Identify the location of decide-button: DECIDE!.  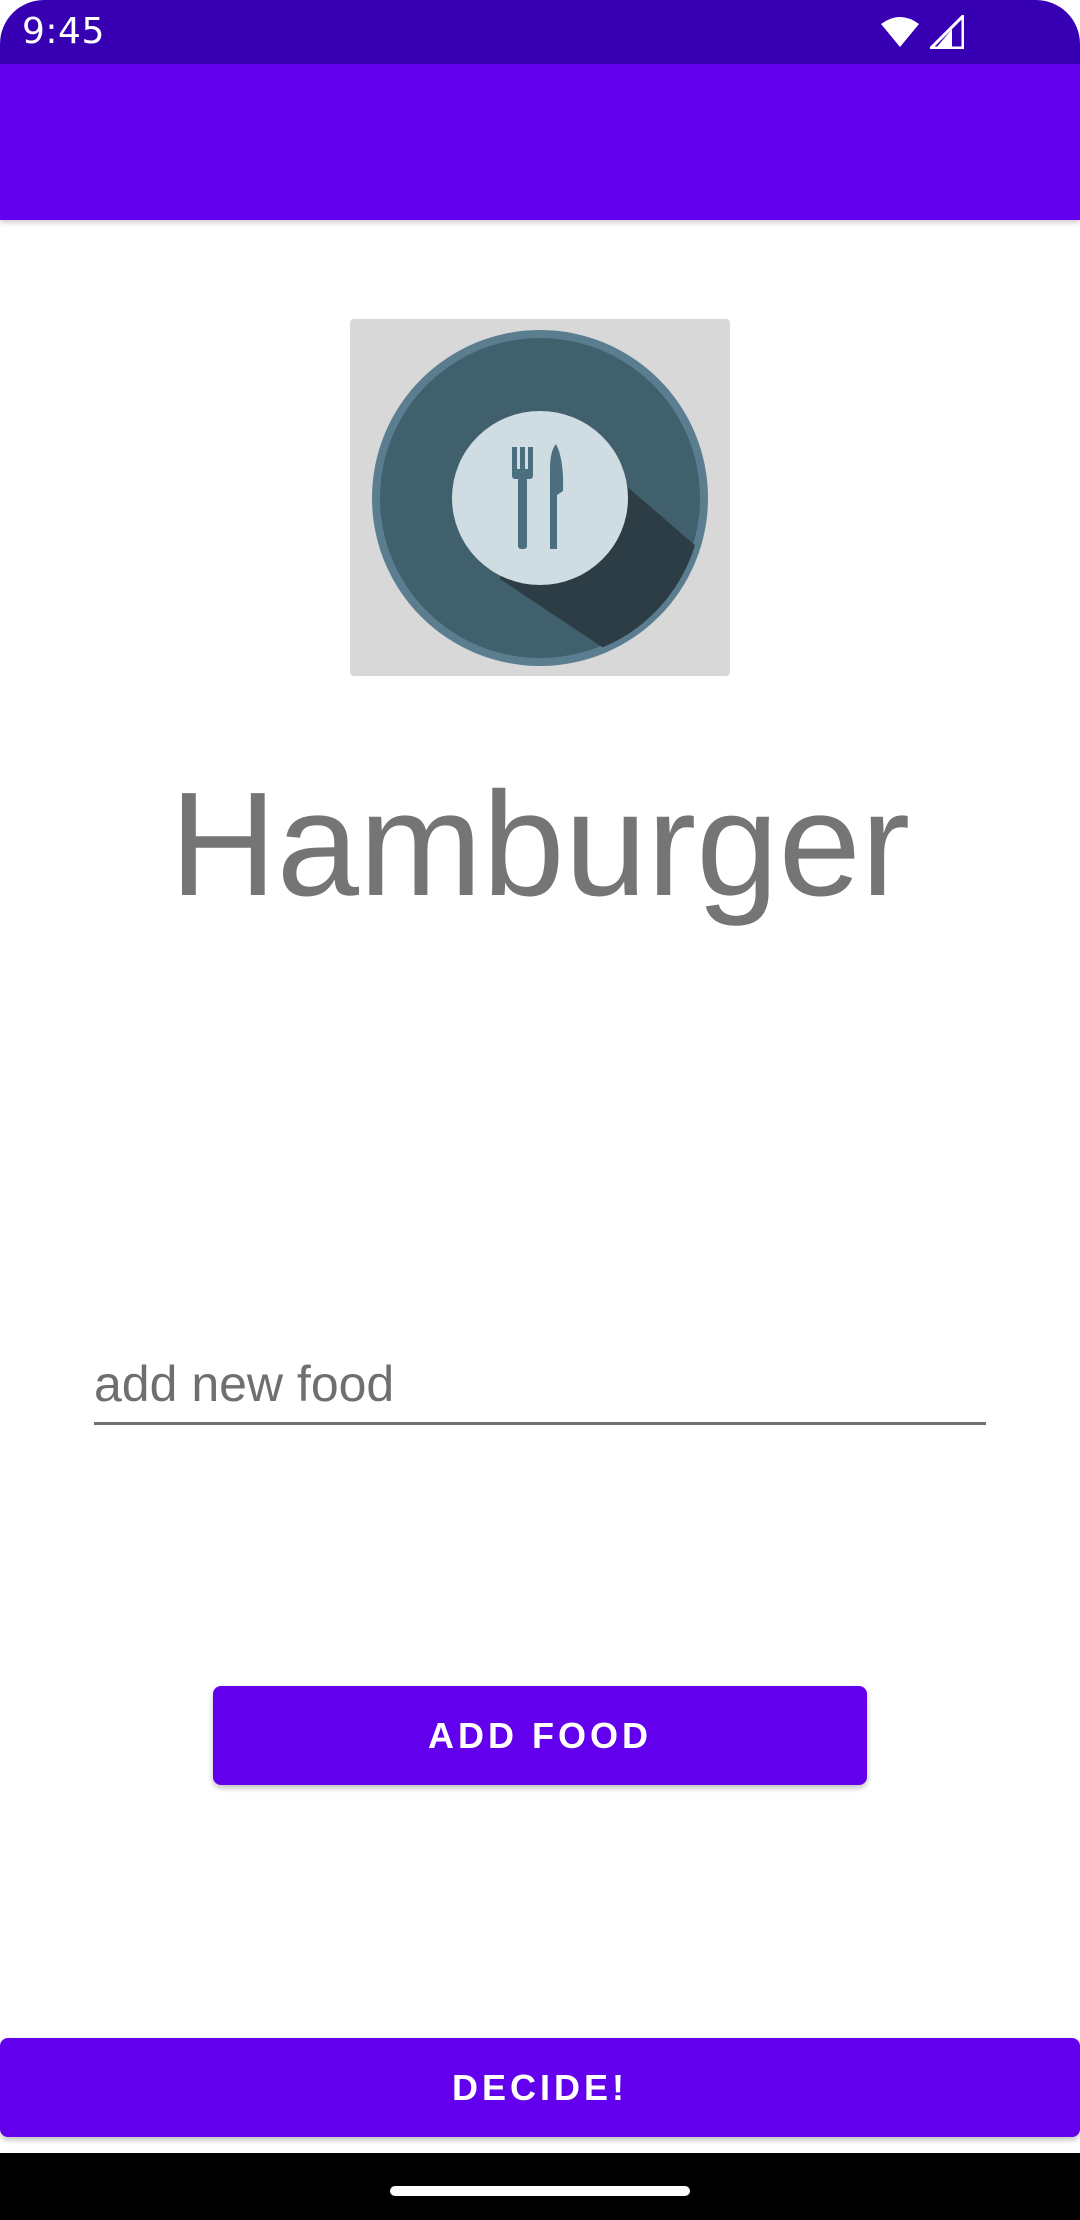
(540, 2087).